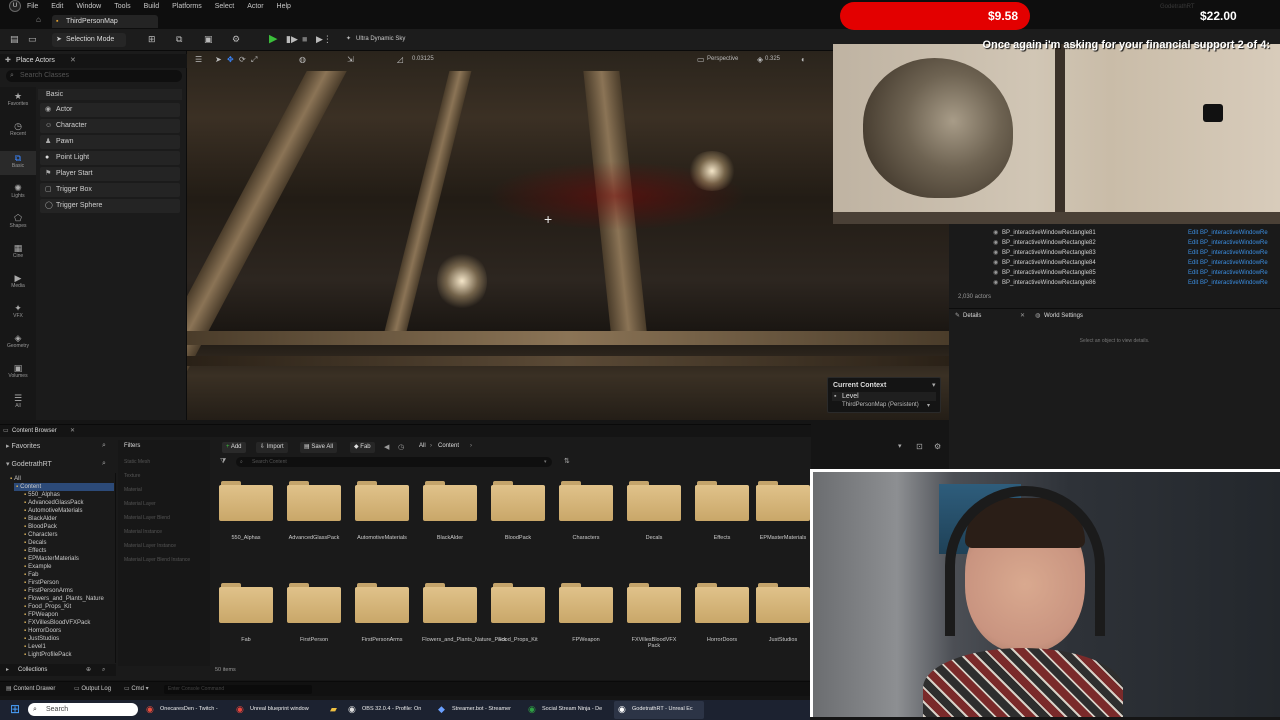  I want to click on tree-item: ▪ EPMasterMaterials, so click(51, 559).